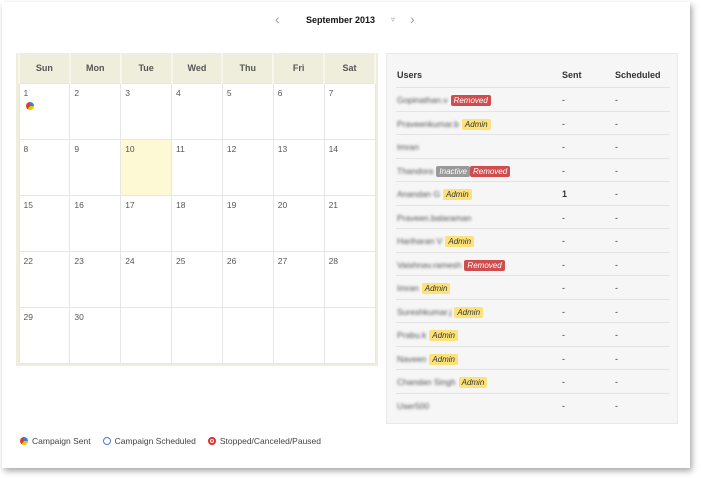 The height and width of the screenshot is (478, 701). I want to click on sent-header: Sent, so click(572, 75).